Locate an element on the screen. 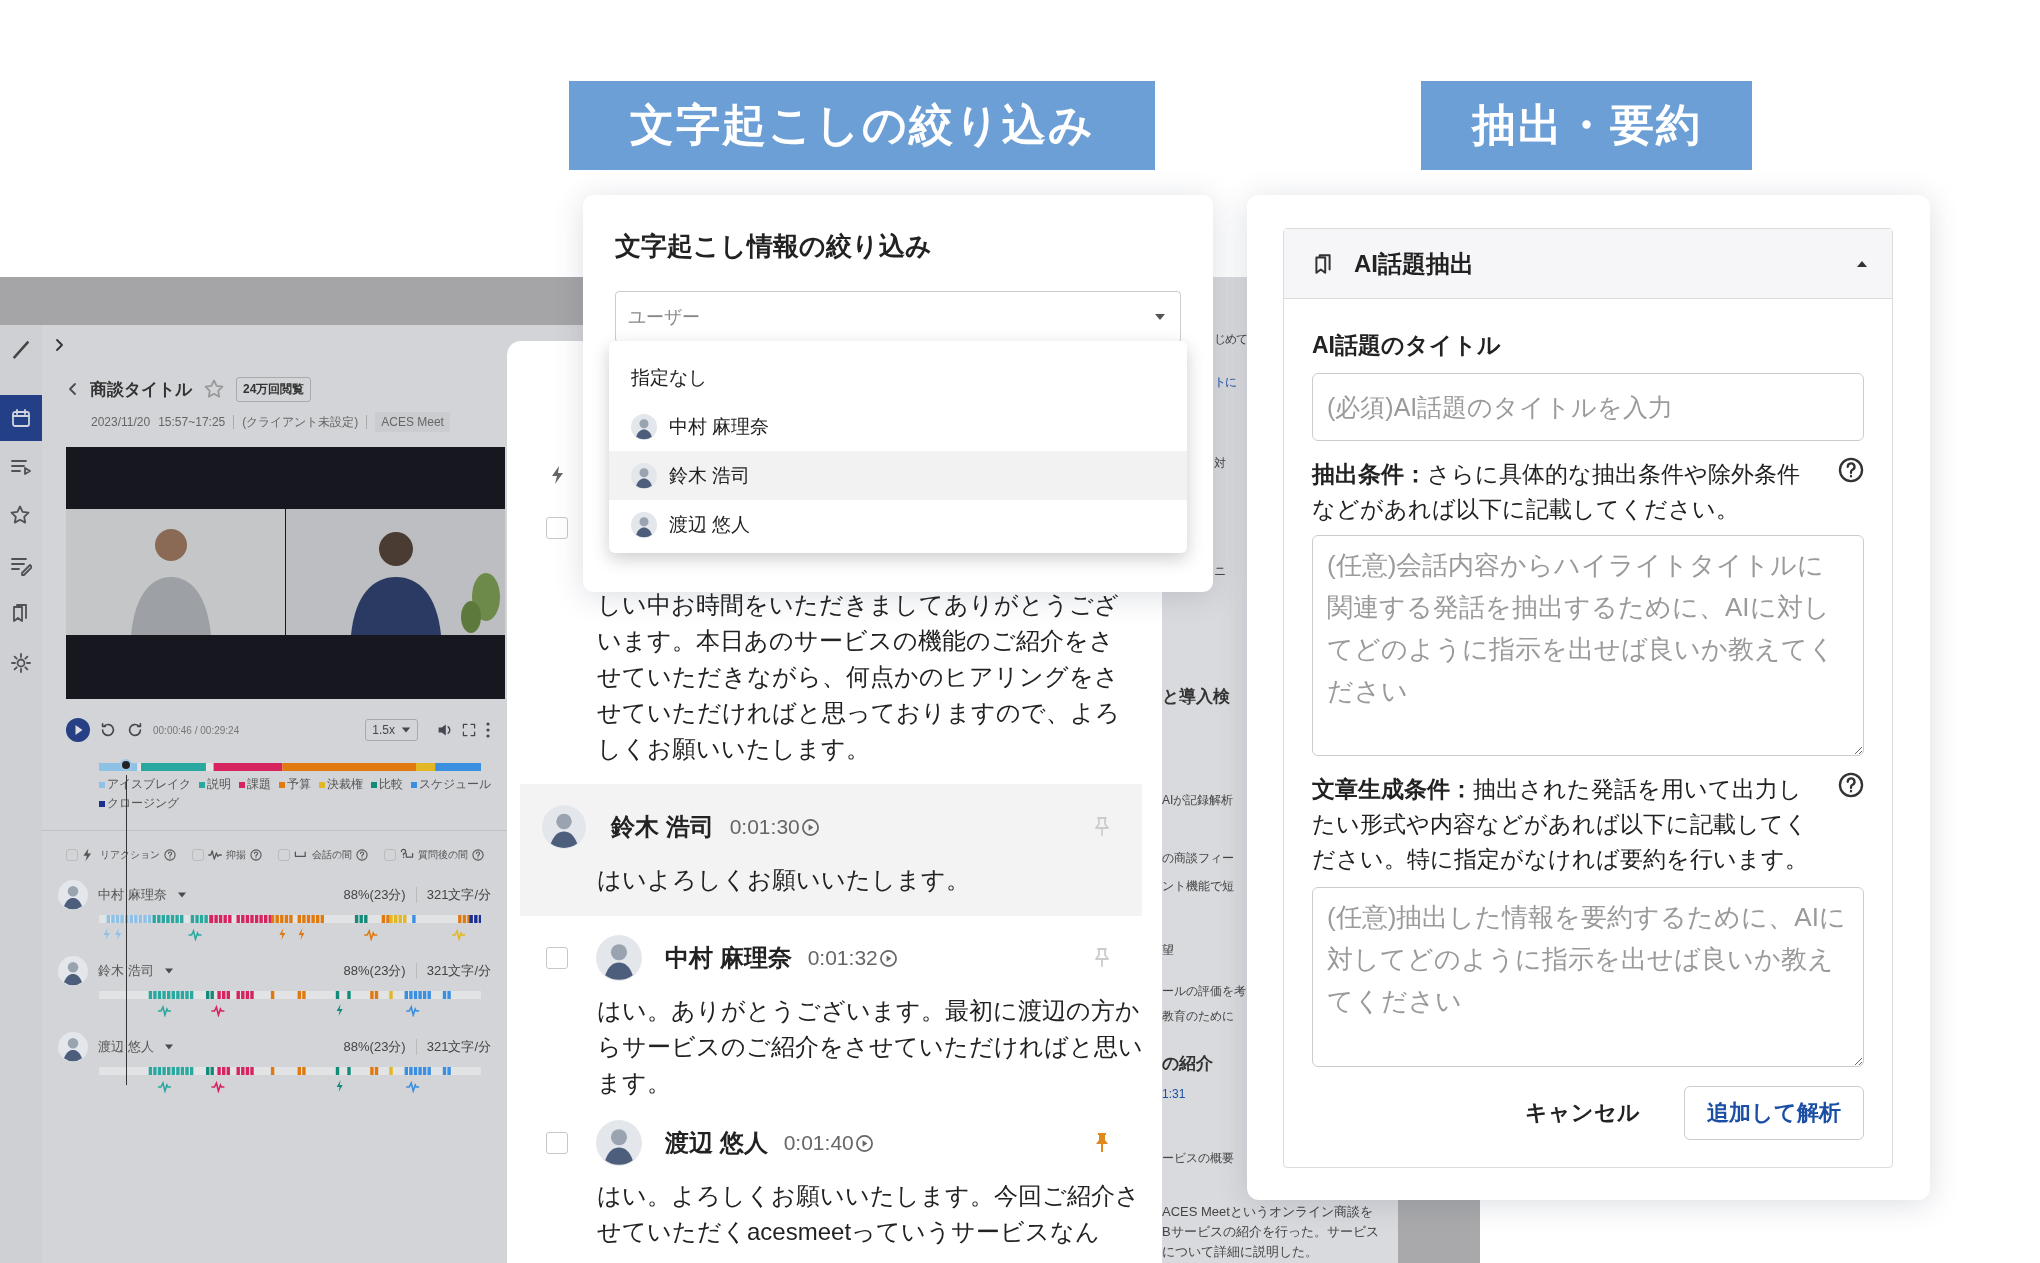 The width and height of the screenshot is (2040, 1263). menu-item: 中村 麻理奈 is located at coordinates (898, 426).